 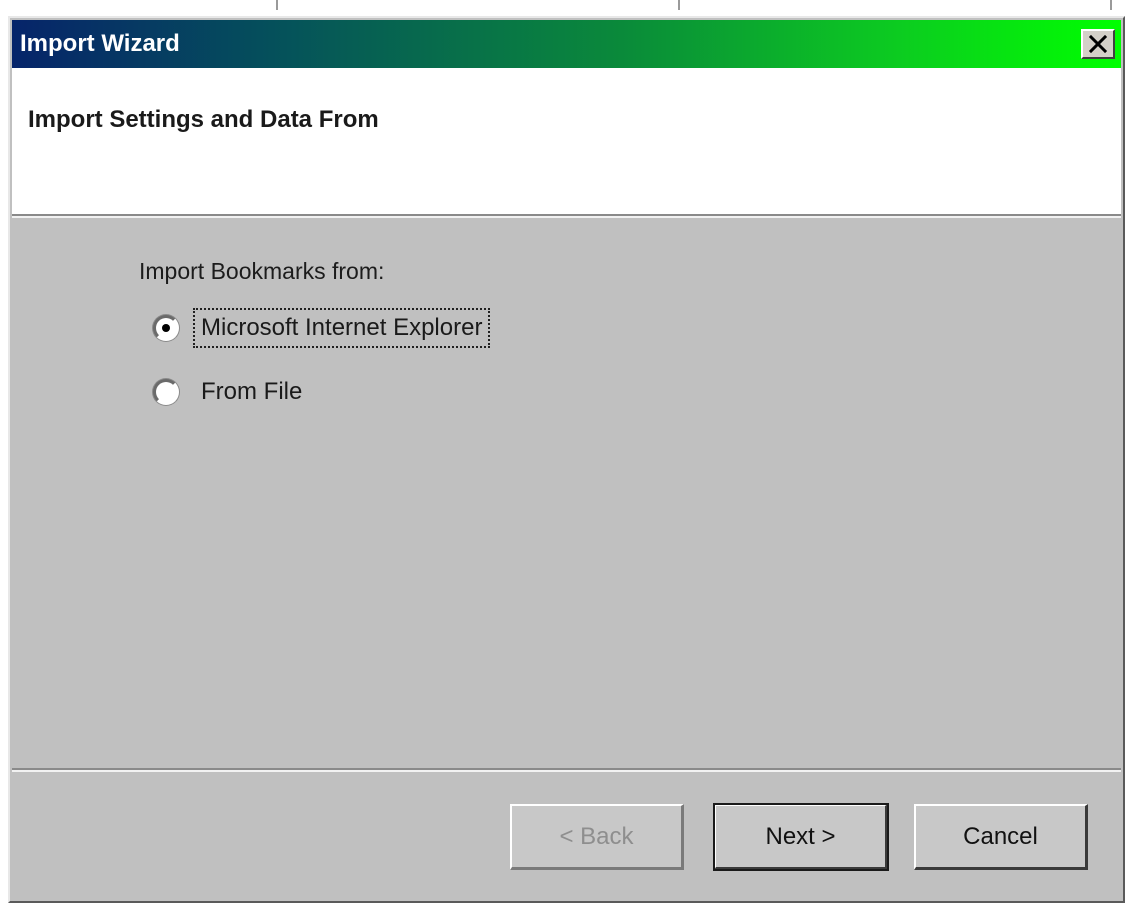 I want to click on radio-dot-icon, so click(x=166, y=328).